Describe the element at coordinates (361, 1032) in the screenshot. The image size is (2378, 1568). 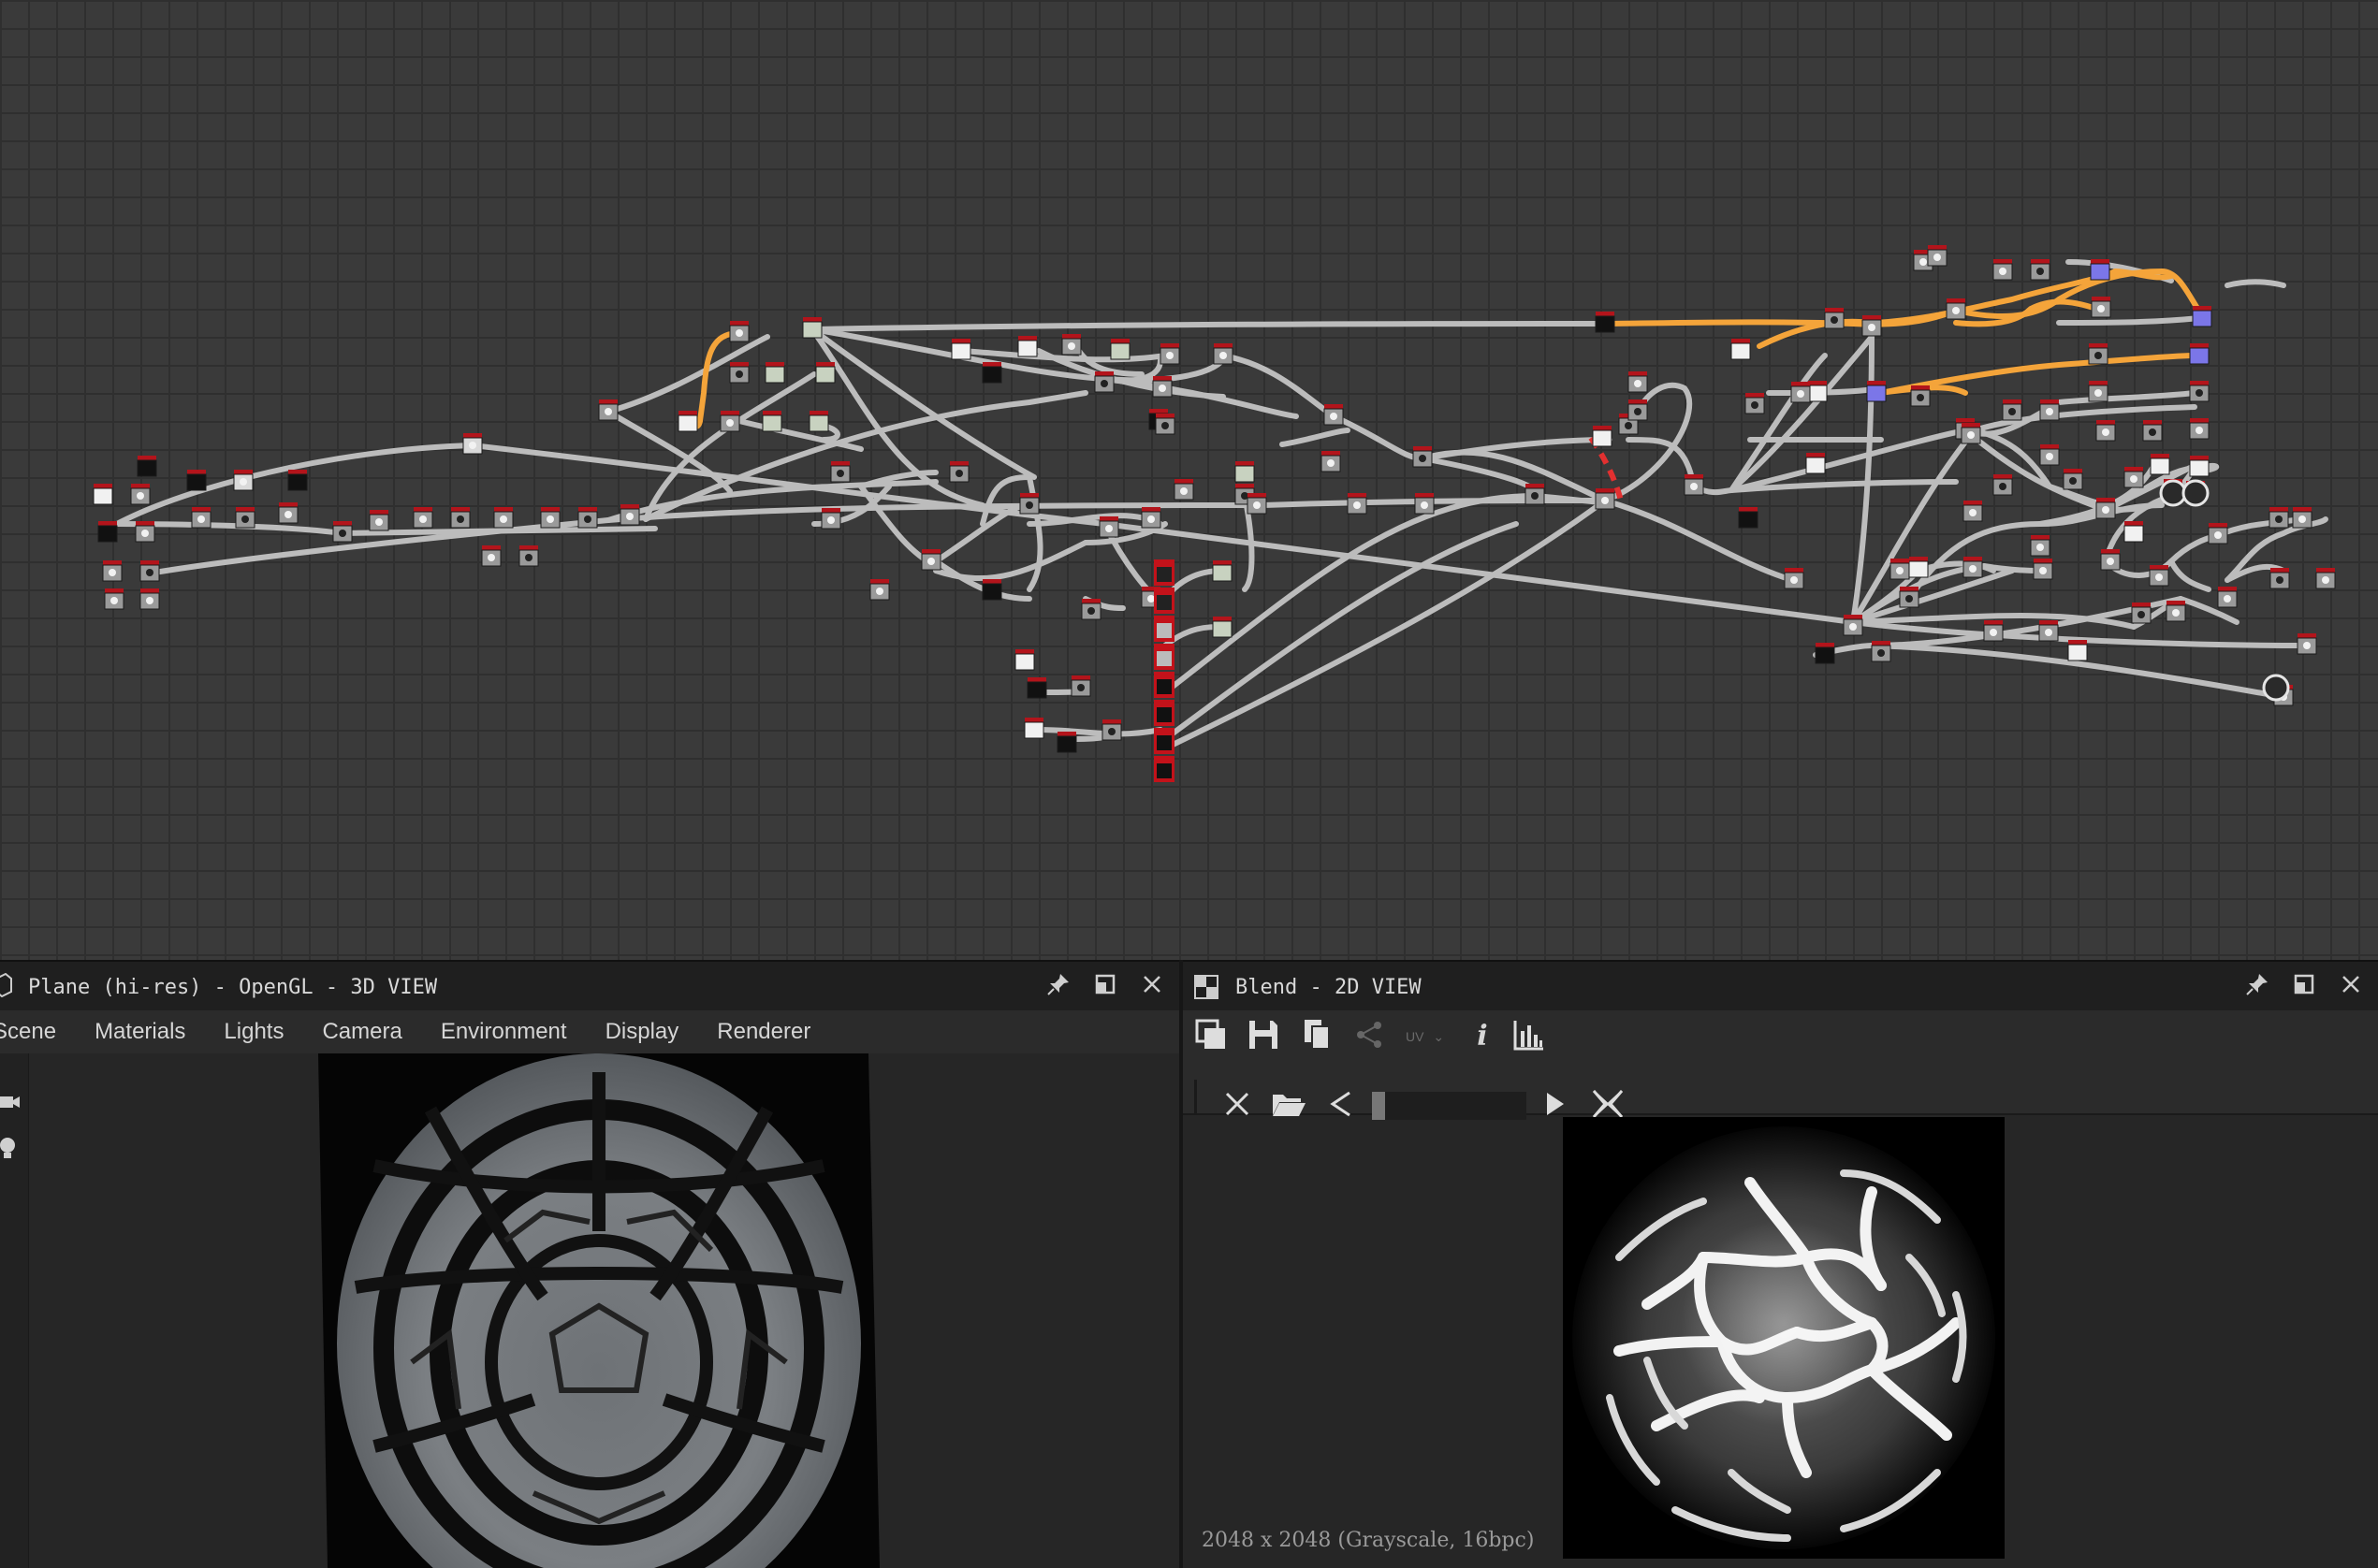
I see `menu-camera: Camera` at that location.